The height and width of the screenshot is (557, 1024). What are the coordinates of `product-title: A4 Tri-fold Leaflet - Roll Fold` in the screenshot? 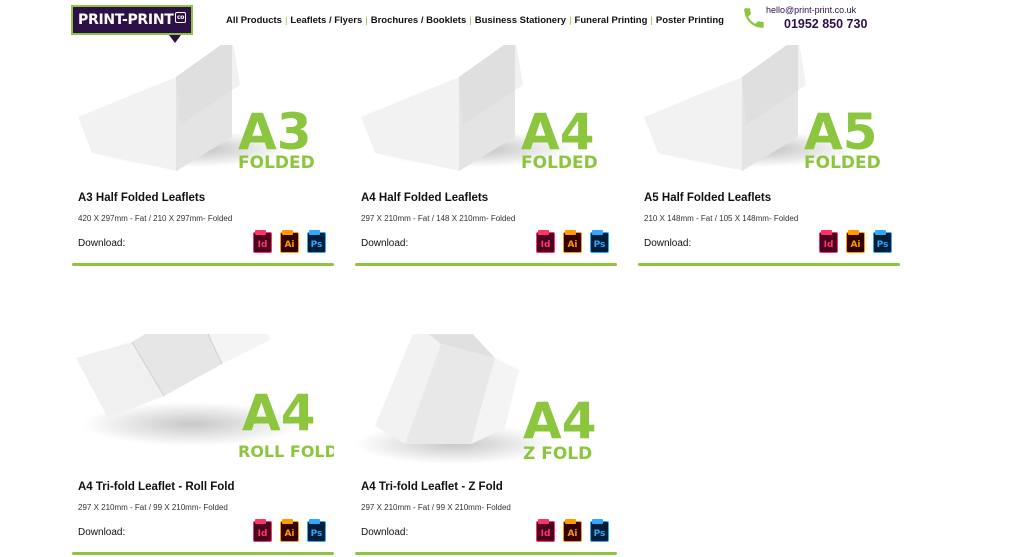 It's located at (156, 487).